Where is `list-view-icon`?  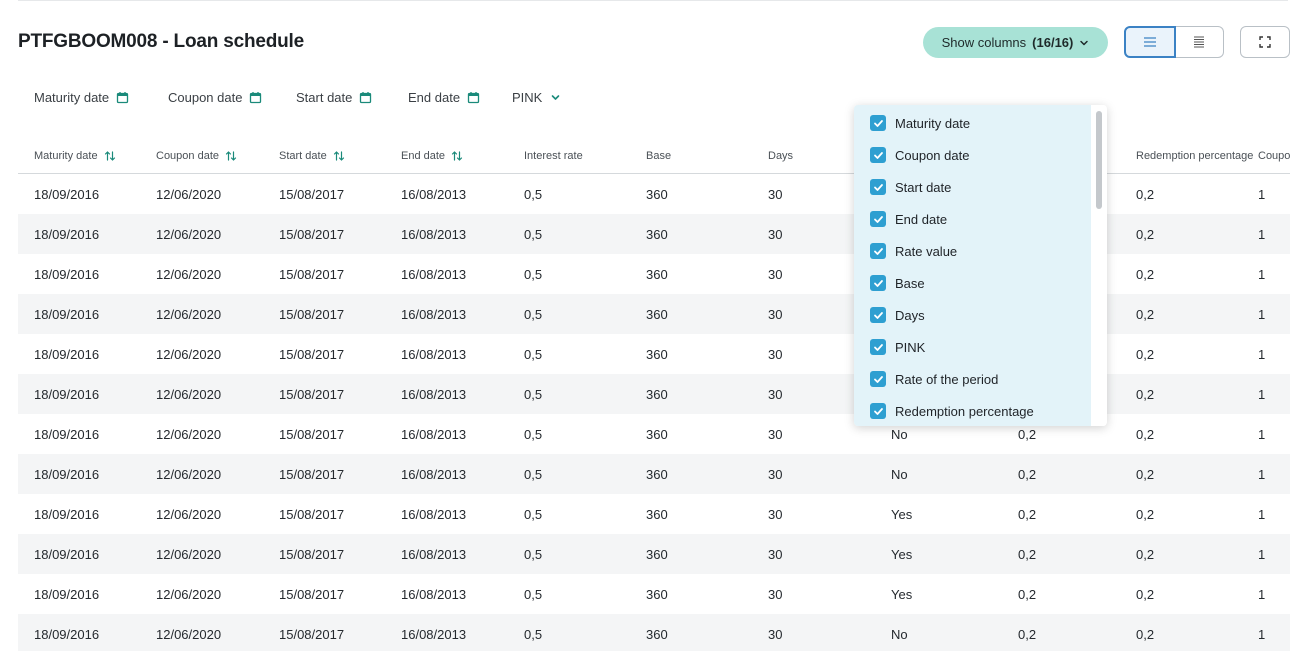
list-view-icon is located at coordinates (1149, 42).